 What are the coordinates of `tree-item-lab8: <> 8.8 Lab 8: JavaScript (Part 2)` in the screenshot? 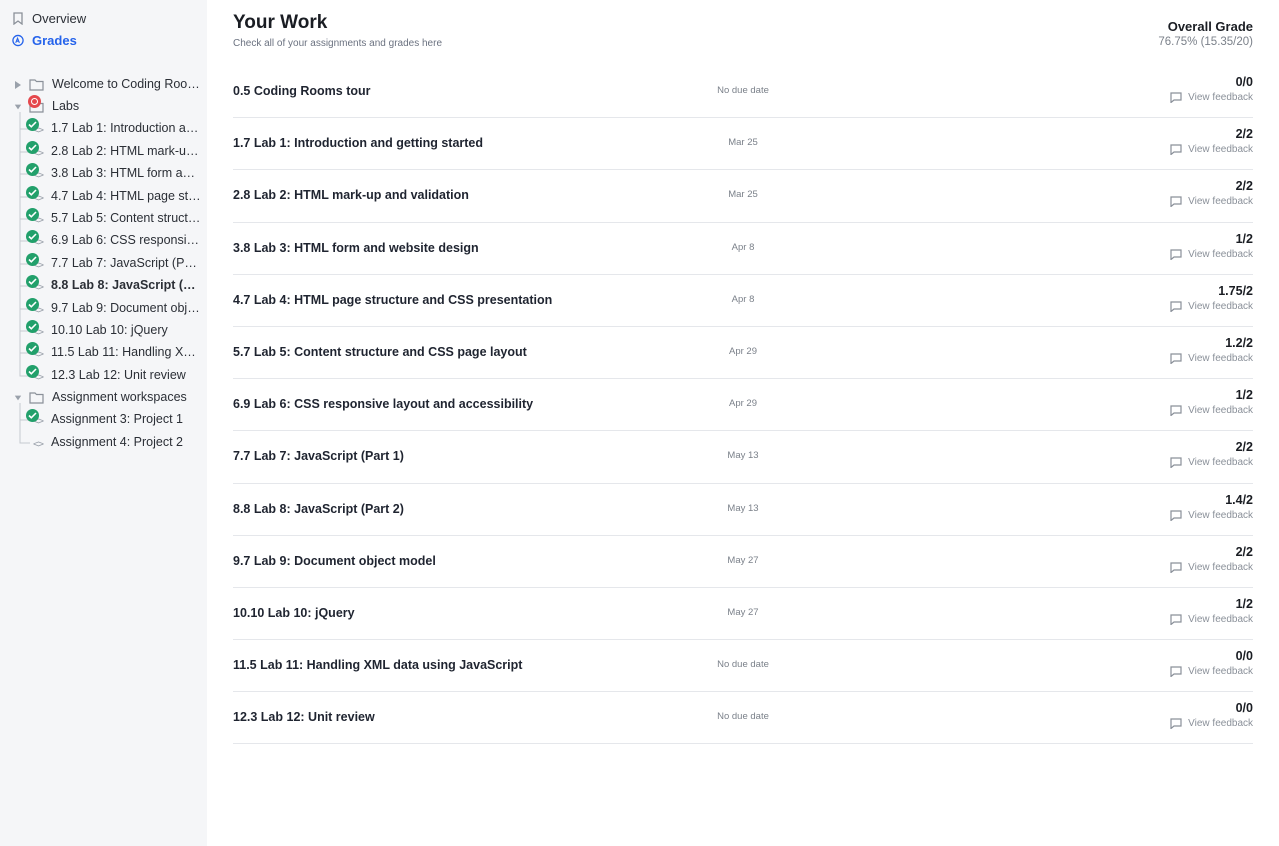 It's located at (103, 286).